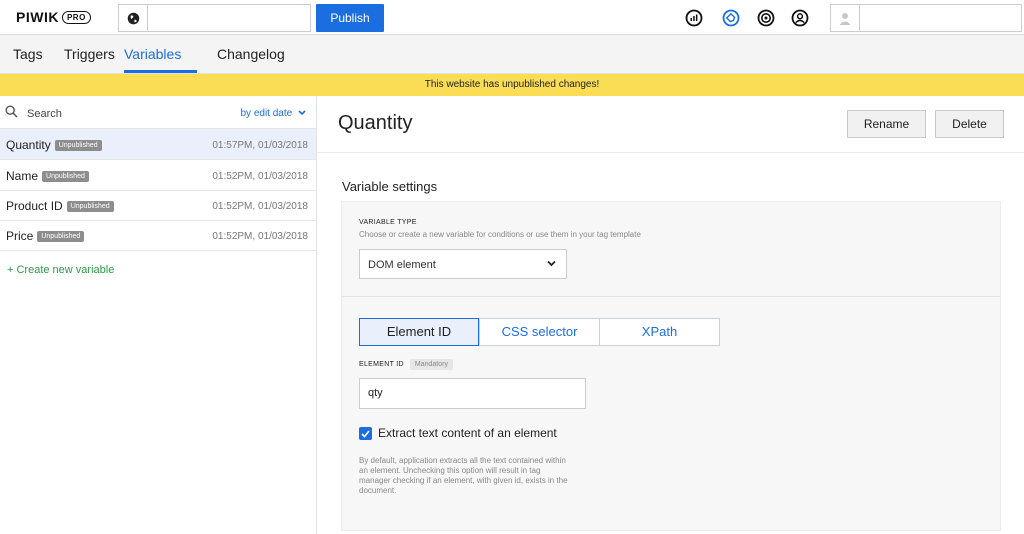  Describe the element at coordinates (512, 54) in the screenshot. I see `main-navigation: Tags Triggers Variables Changelog` at that location.